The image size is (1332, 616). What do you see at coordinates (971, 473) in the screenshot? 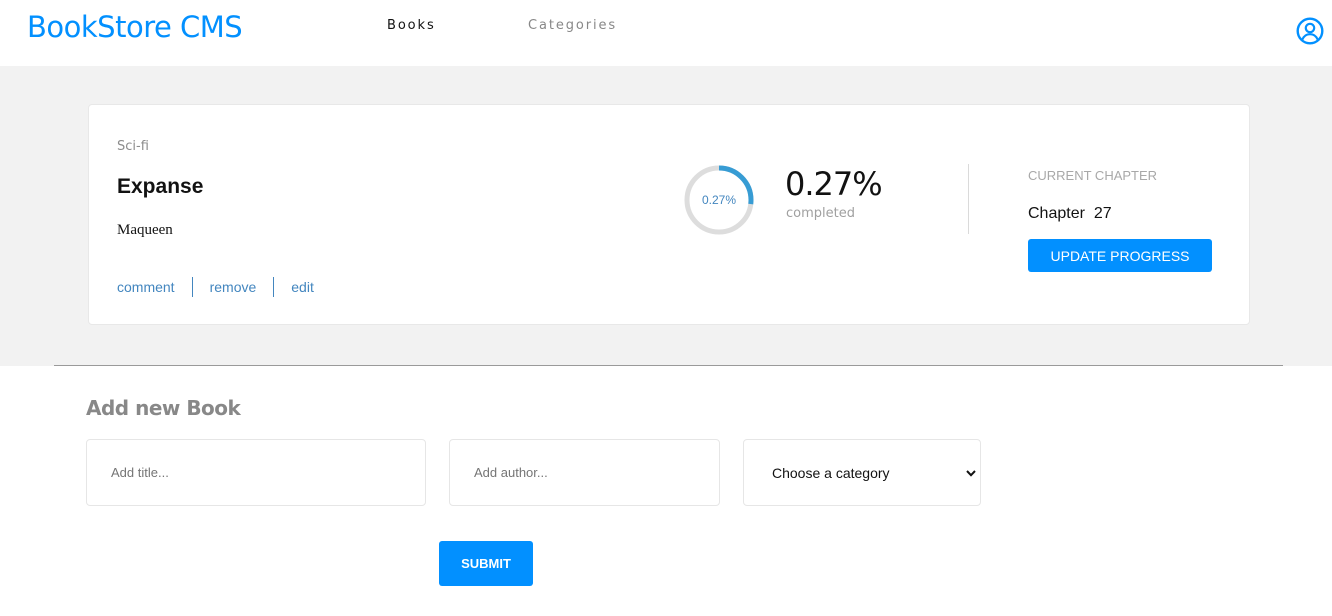
I see `chevron-down-icon` at bounding box center [971, 473].